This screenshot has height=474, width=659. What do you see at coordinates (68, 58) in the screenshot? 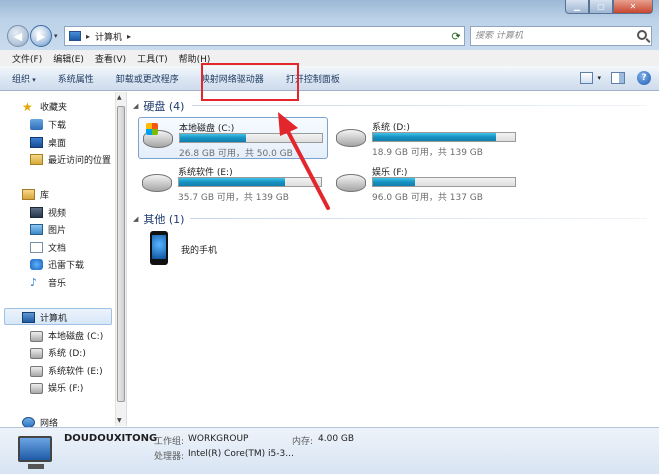
I see `menu-edit: 编辑(E)` at bounding box center [68, 58].